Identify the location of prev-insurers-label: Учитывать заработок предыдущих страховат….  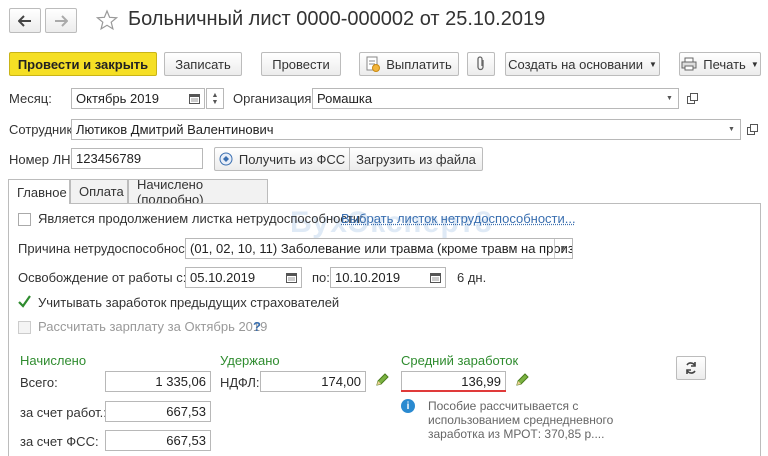
(189, 302).